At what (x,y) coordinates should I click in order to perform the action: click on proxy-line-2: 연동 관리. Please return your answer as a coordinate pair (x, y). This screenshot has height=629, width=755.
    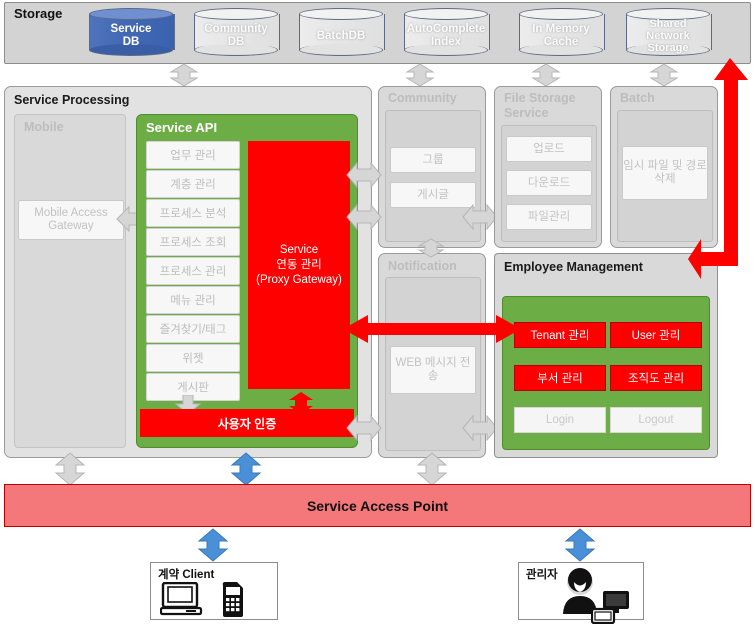
    Looking at the image, I should click on (299, 264).